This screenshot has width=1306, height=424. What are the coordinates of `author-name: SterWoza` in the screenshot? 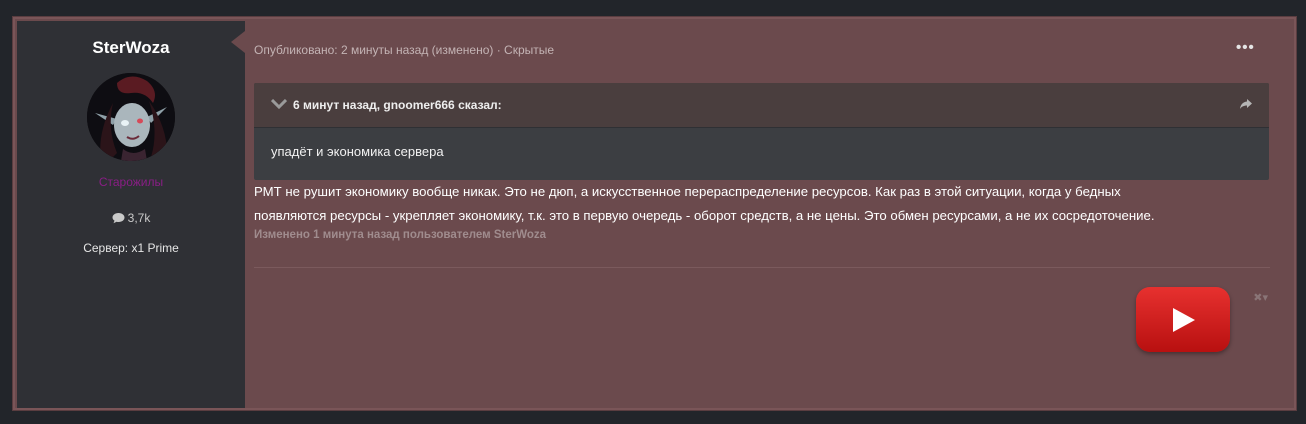 It's located at (131, 48).